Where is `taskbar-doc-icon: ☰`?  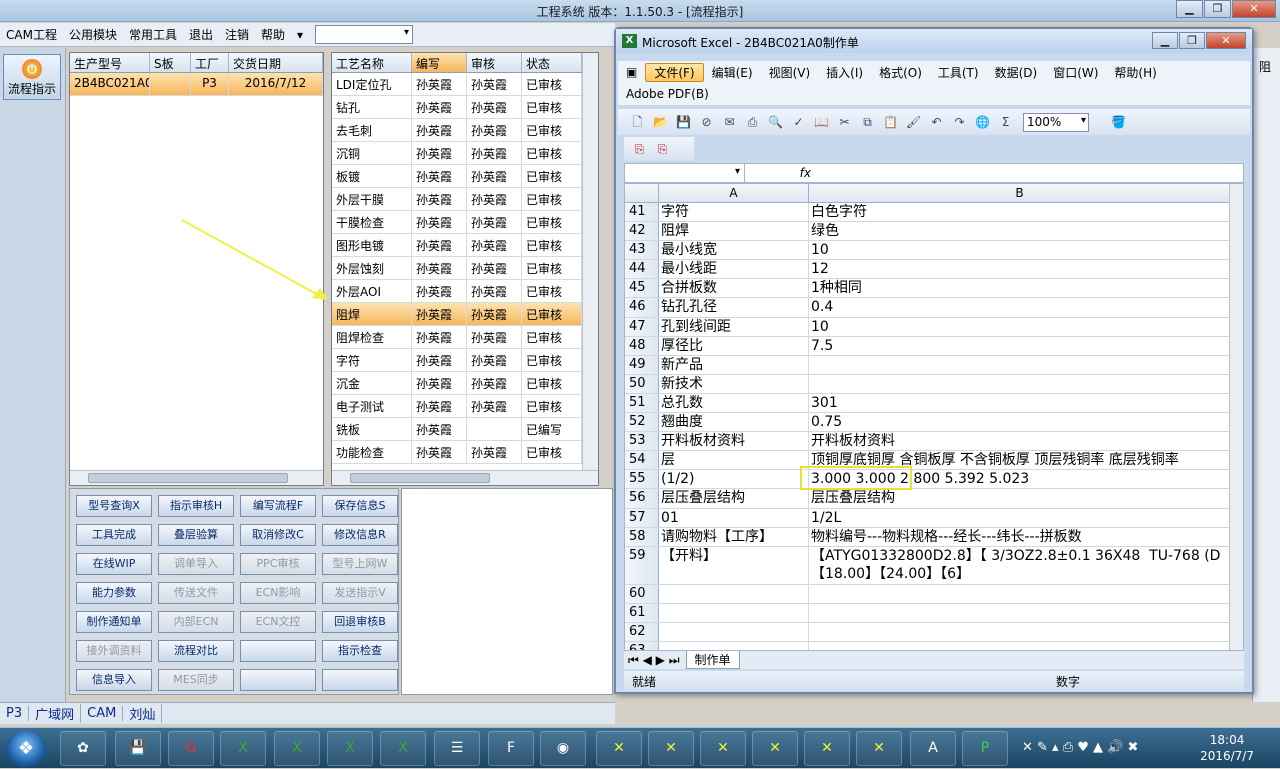
taskbar-doc-icon: ☰ is located at coordinates (457, 748).